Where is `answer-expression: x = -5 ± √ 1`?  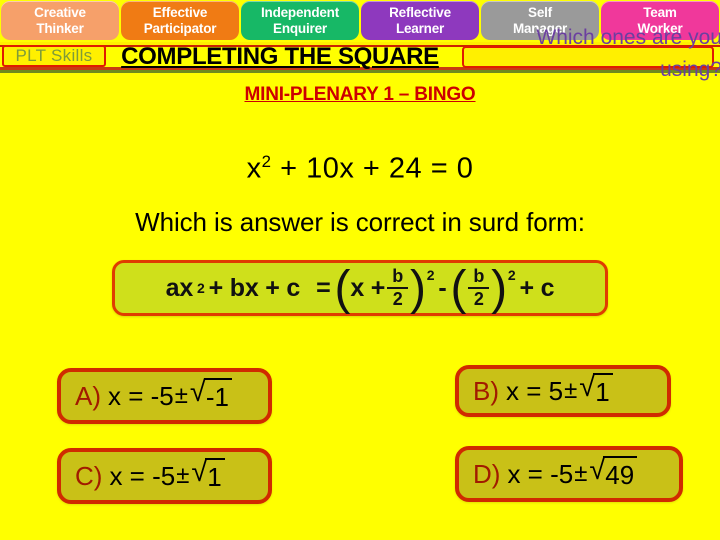 answer-expression: x = -5 ± √ 1 is located at coordinates (167, 475).